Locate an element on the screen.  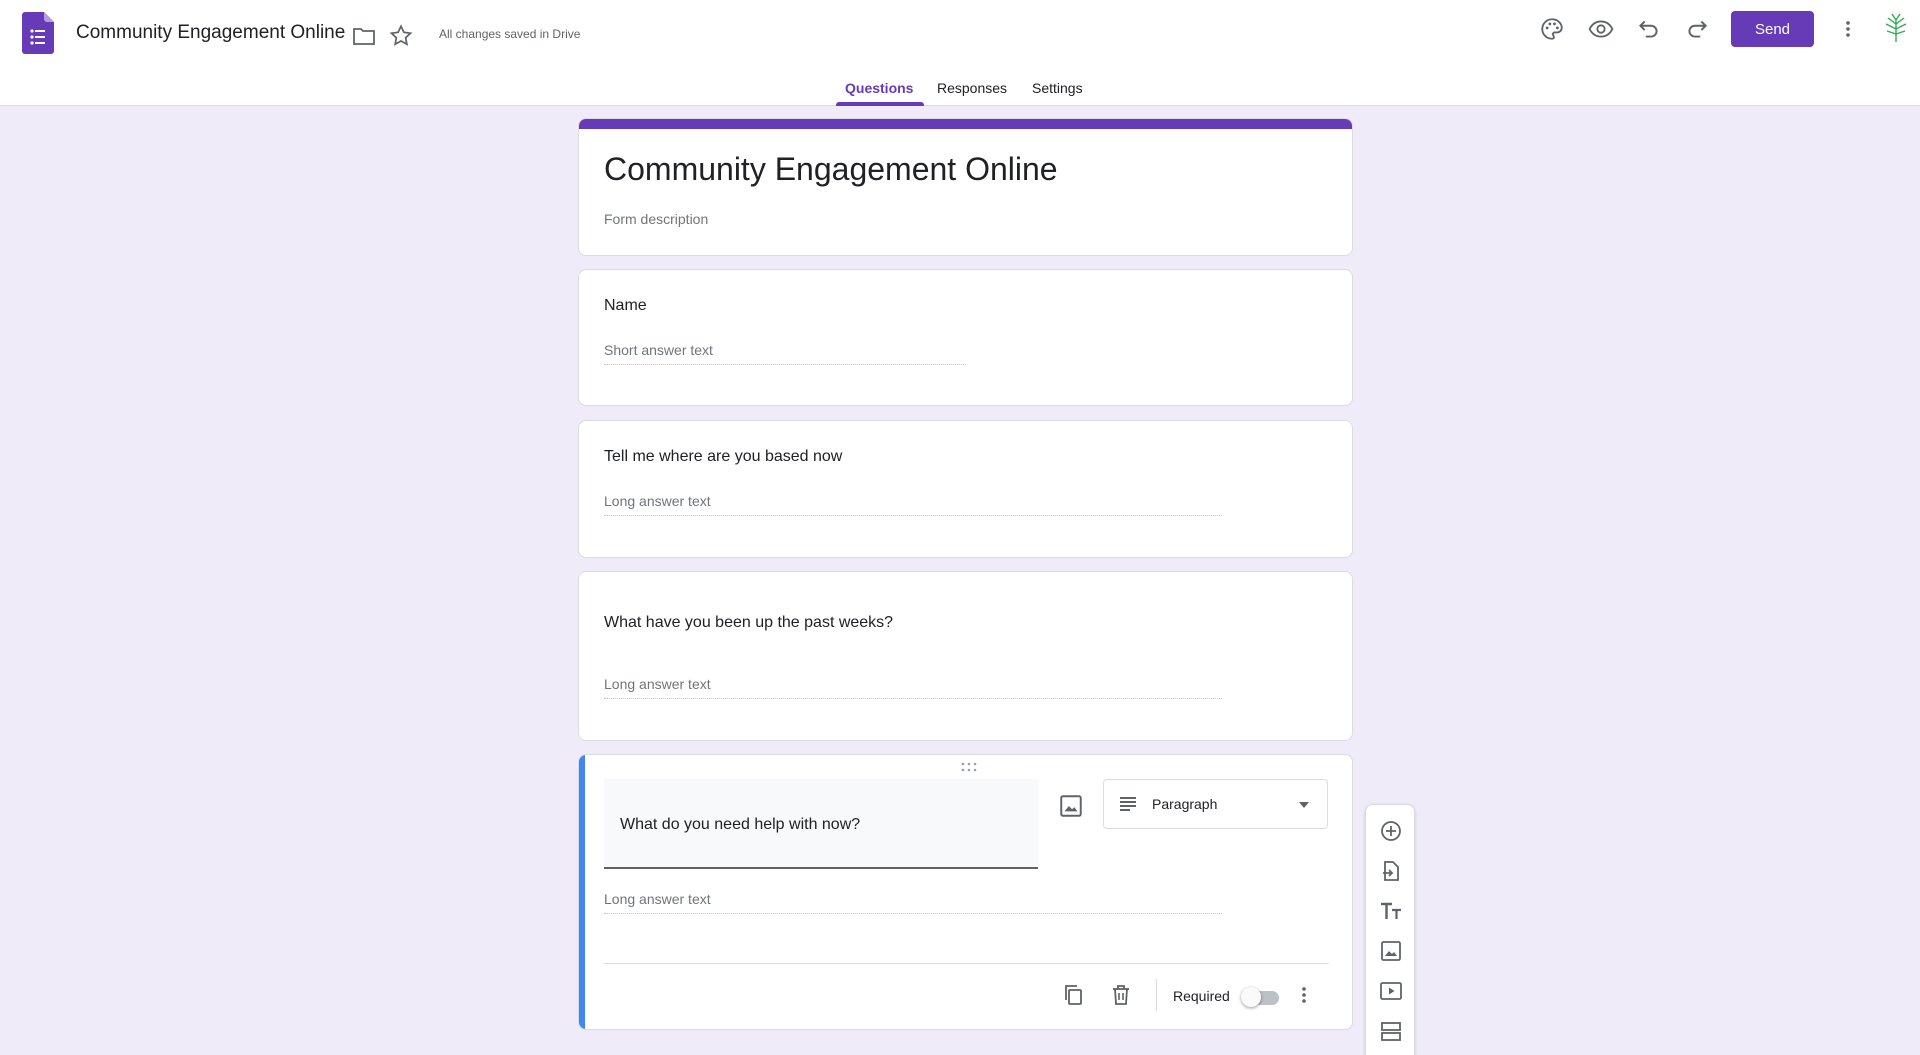
tab-questions: Questions is located at coordinates (879, 88).